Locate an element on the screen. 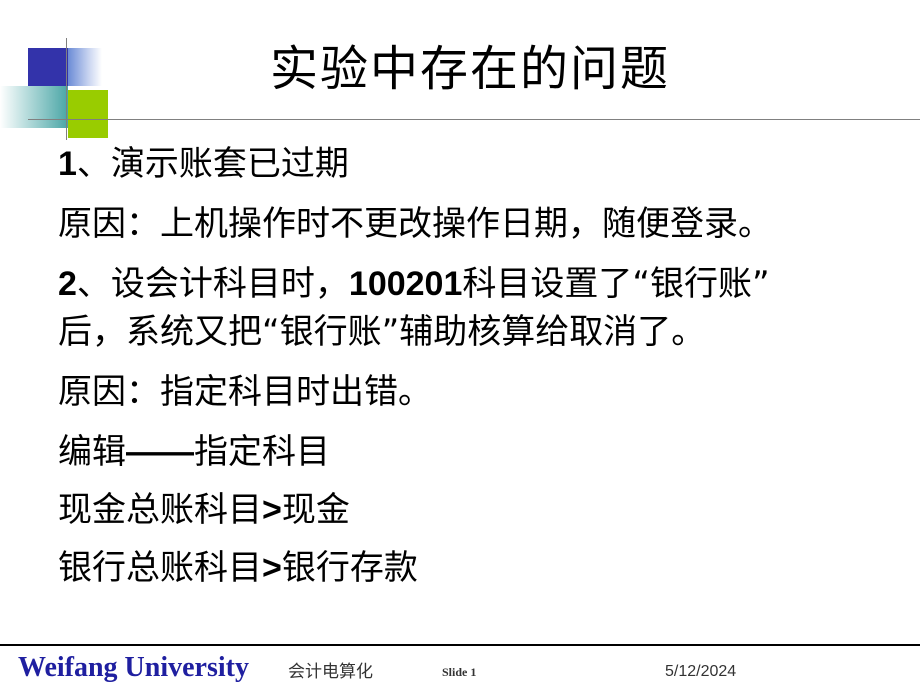 The image size is (920, 690). footer-course-name: 会计电算化 is located at coordinates (330, 672).